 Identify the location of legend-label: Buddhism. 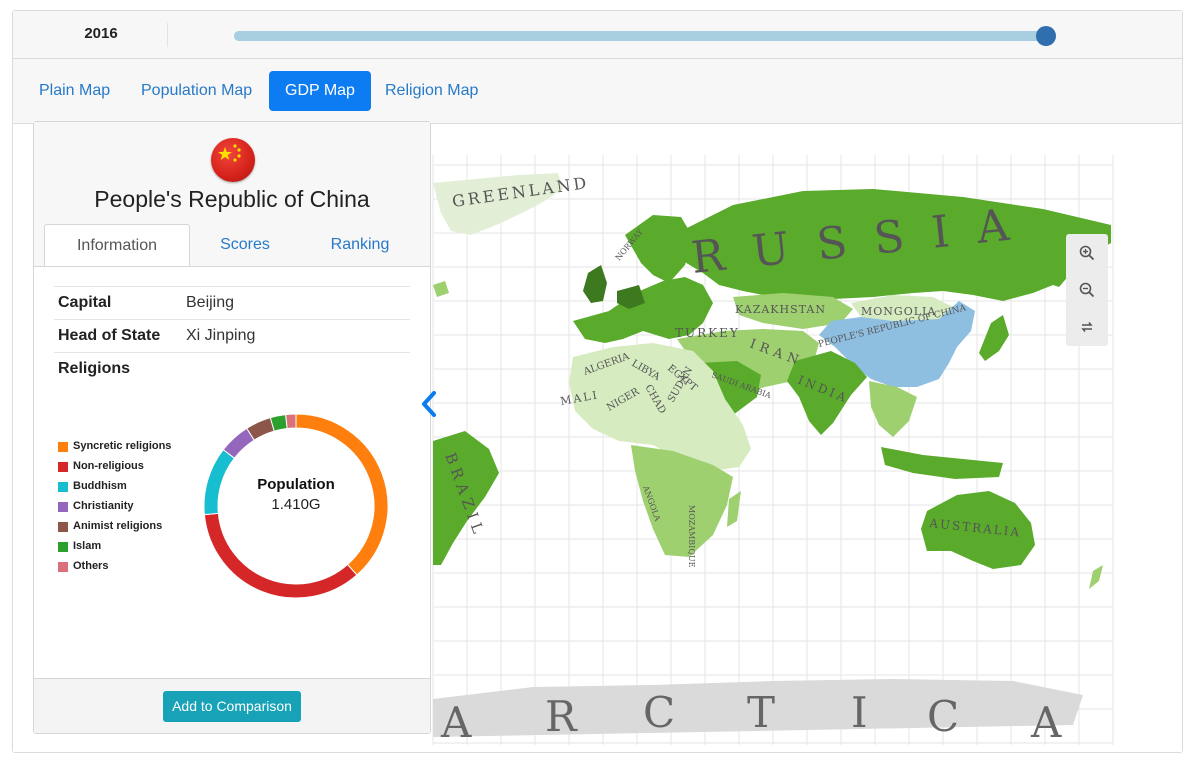
(100, 486).